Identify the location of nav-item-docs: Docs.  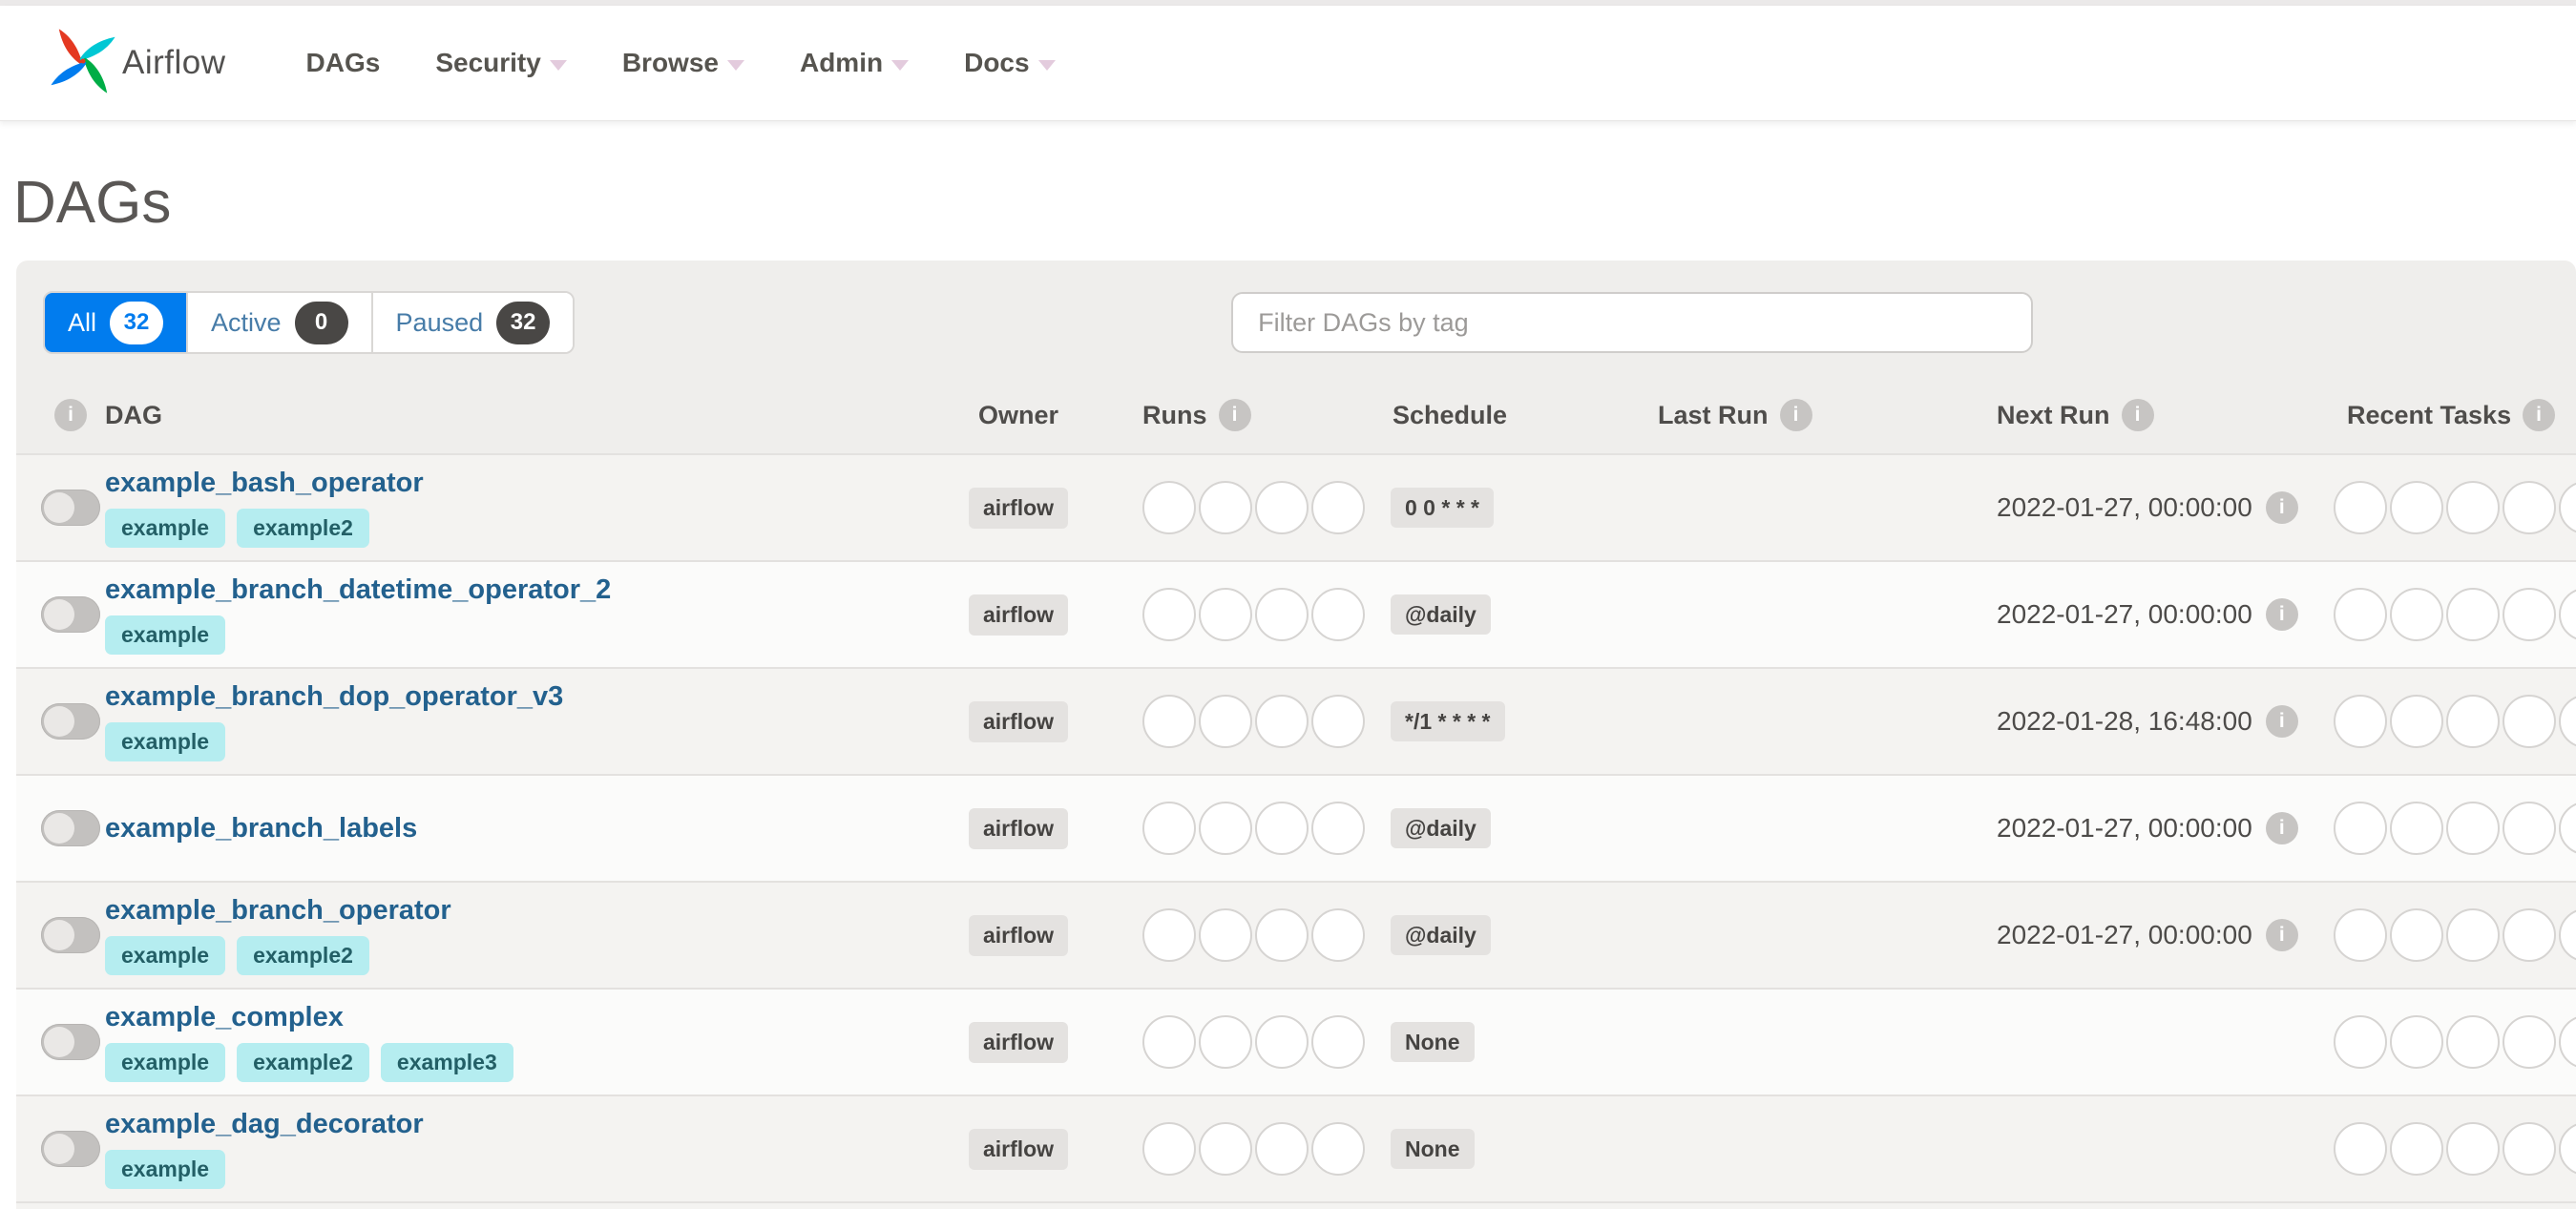
(1010, 63).